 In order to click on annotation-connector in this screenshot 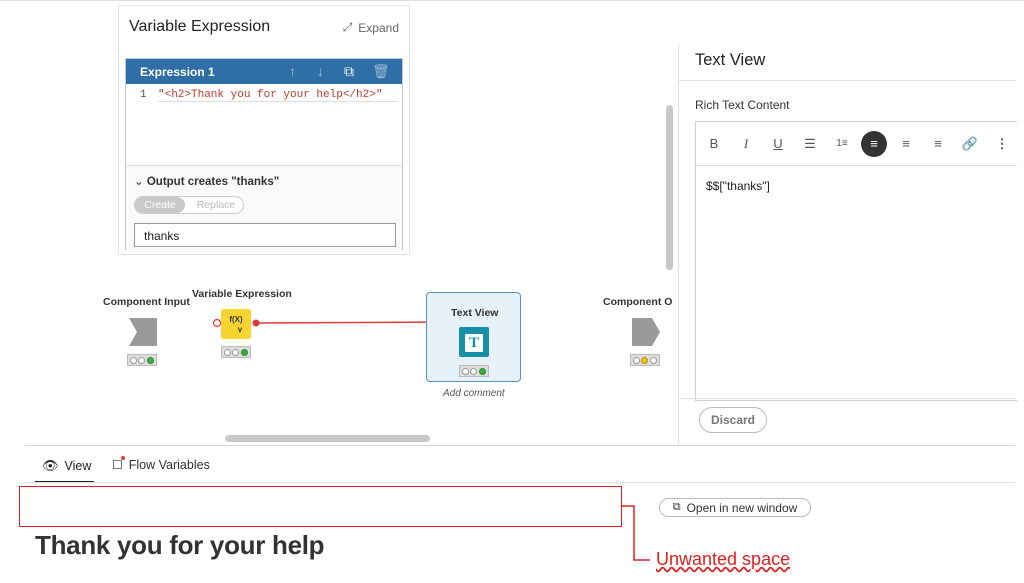, I will do `click(636, 533)`.